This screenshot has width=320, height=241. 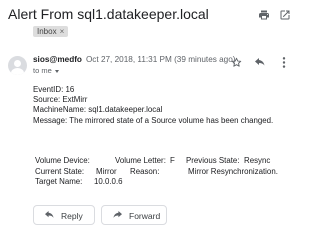 What do you see at coordinates (140, 160) in the screenshot?
I see `volume-letter-label: Volume Letter:` at bounding box center [140, 160].